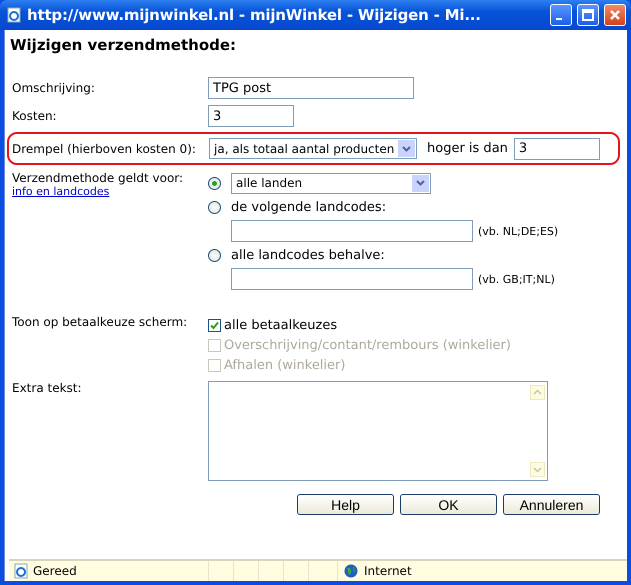 The height and width of the screenshot is (585, 631). What do you see at coordinates (537, 392) in the screenshot?
I see `scroll-up-icon` at bounding box center [537, 392].